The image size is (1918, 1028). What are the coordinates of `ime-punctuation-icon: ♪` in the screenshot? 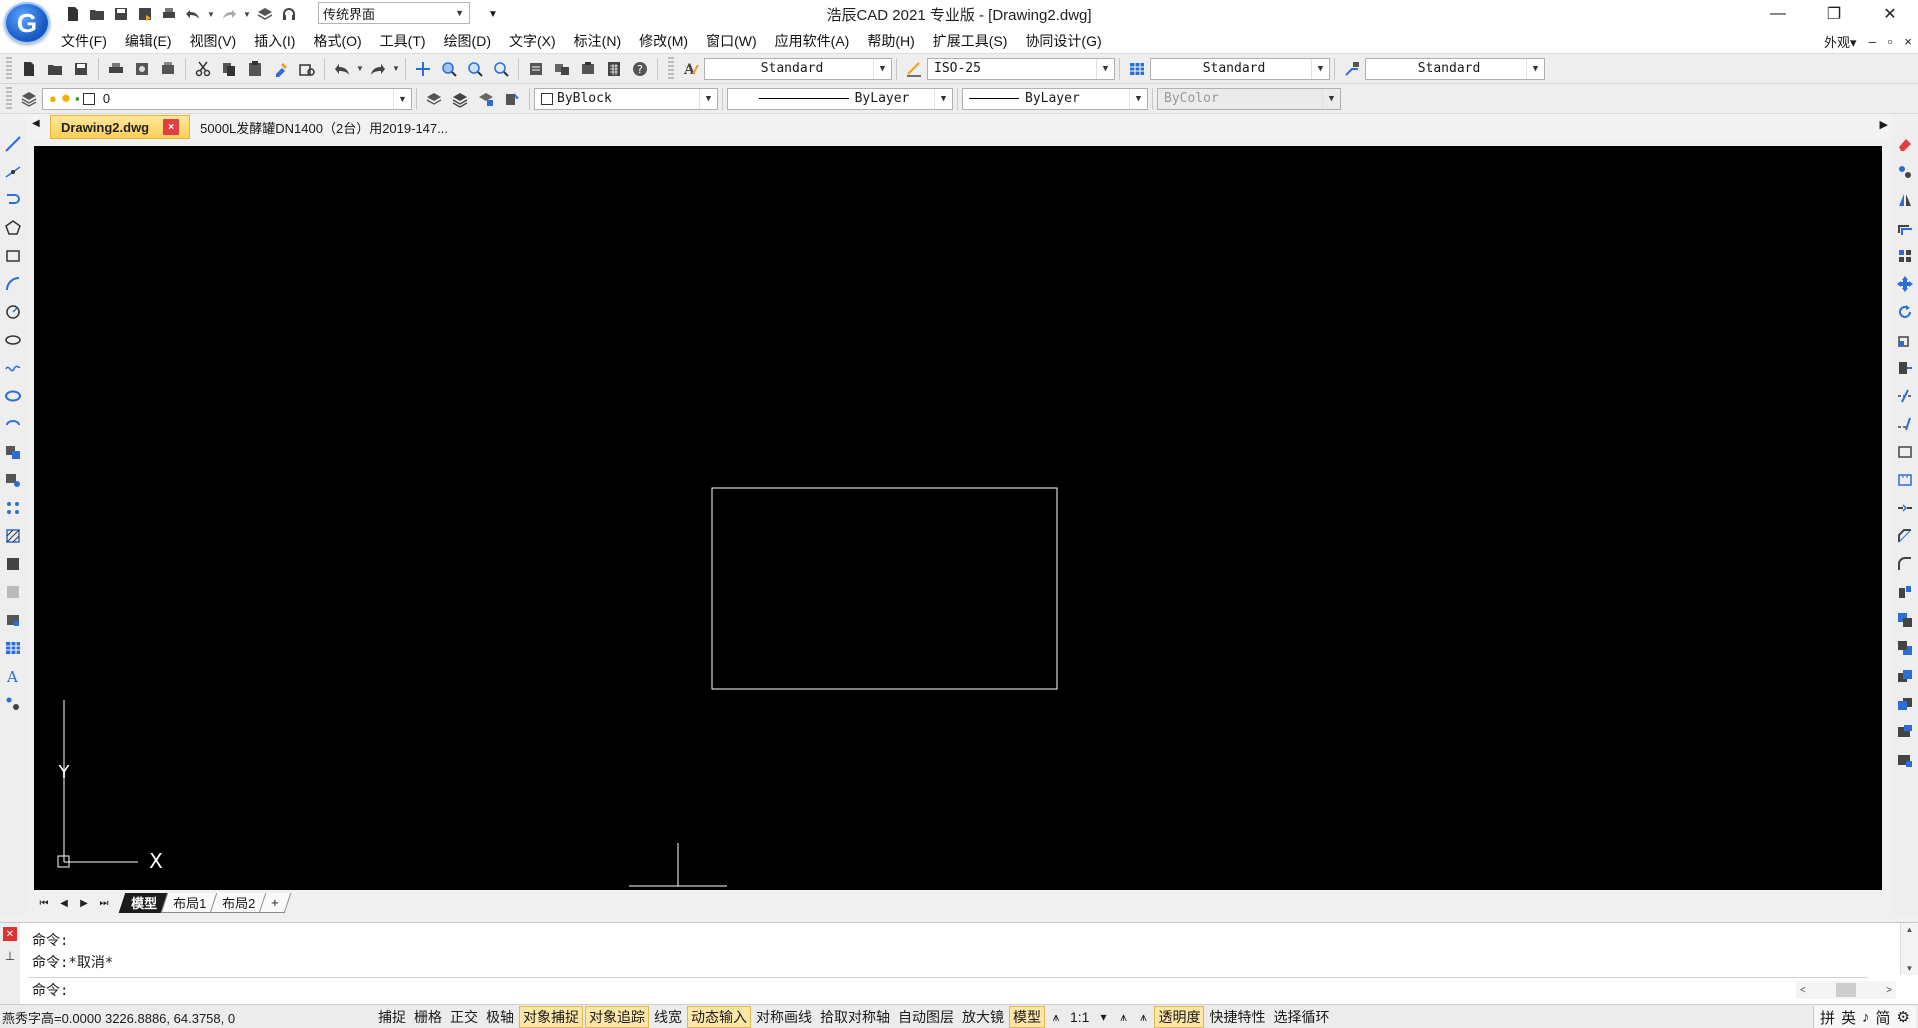 It's located at (1866, 1017).